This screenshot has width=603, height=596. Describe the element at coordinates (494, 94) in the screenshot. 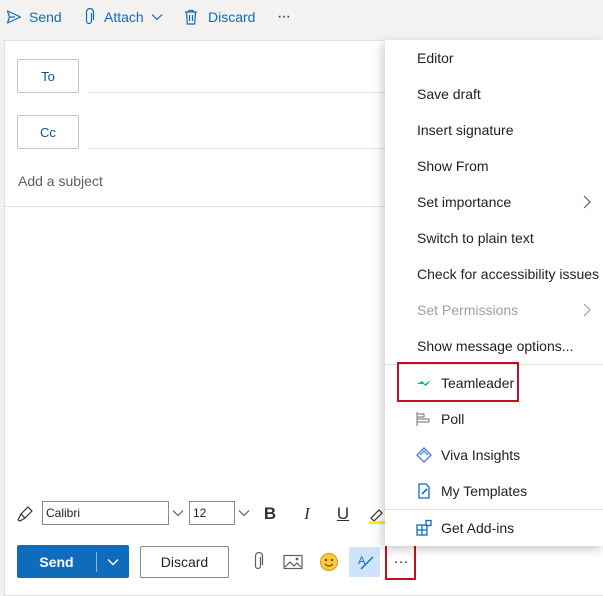

I see `menu-item-save-draft: Save draft` at that location.